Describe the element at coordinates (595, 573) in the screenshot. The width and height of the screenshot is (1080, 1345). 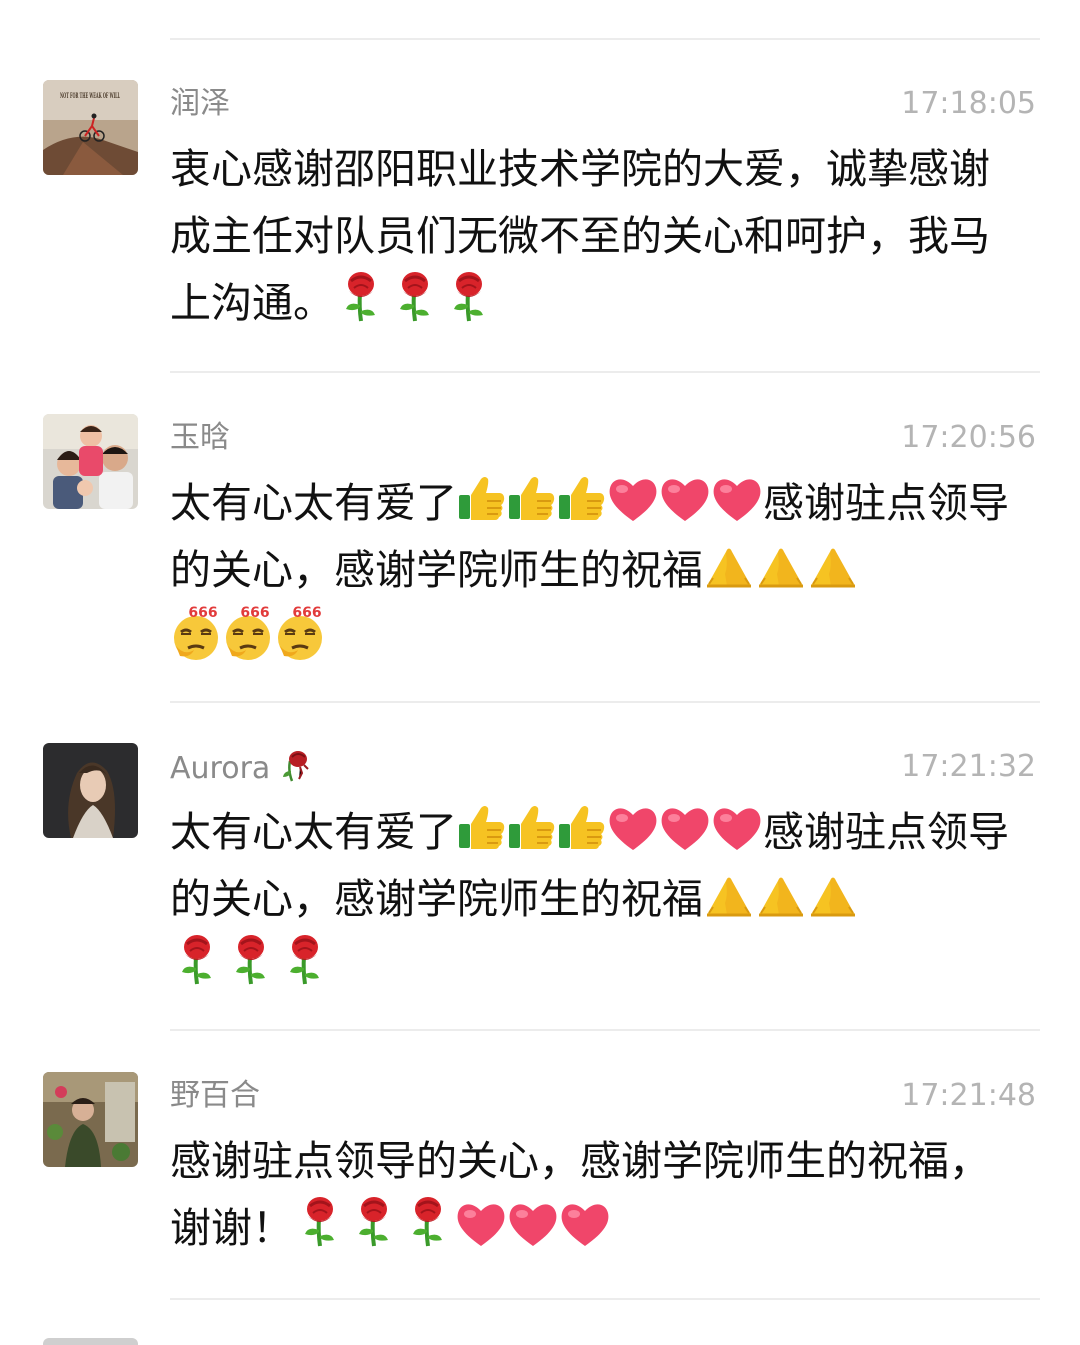
I see `comment-text: 太有心太有爱了 感谢驻点领导的关心，感谢学院师生的祝福 666 666 666` at that location.